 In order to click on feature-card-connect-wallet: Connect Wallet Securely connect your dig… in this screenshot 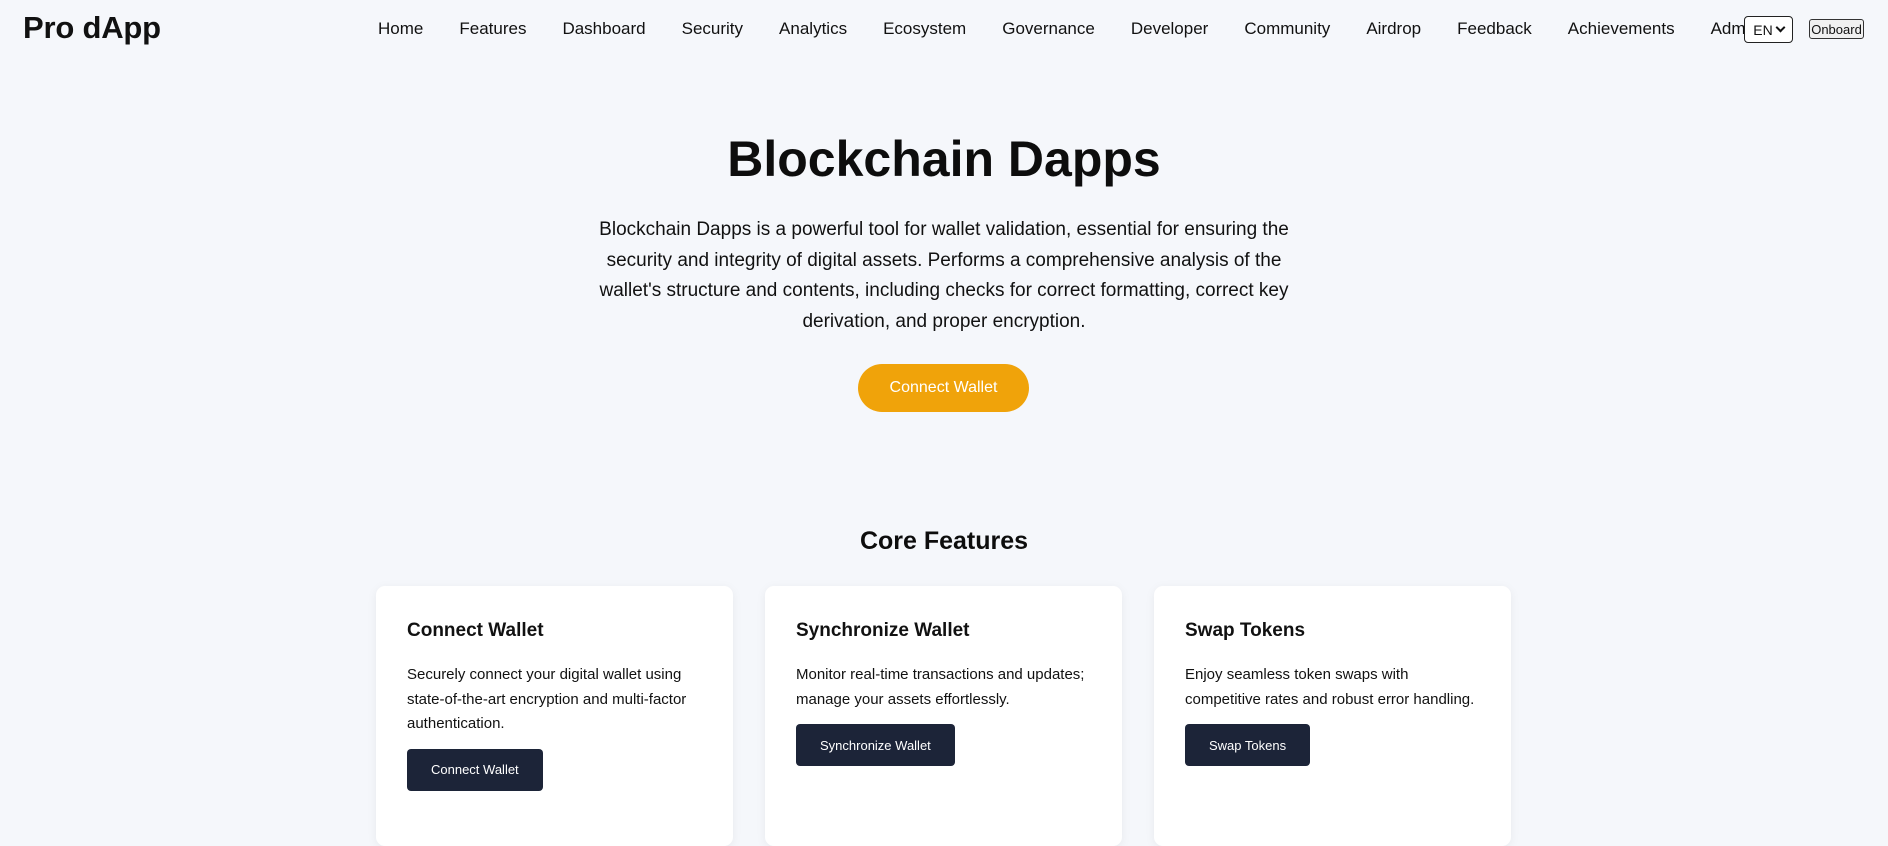, I will do `click(554, 716)`.